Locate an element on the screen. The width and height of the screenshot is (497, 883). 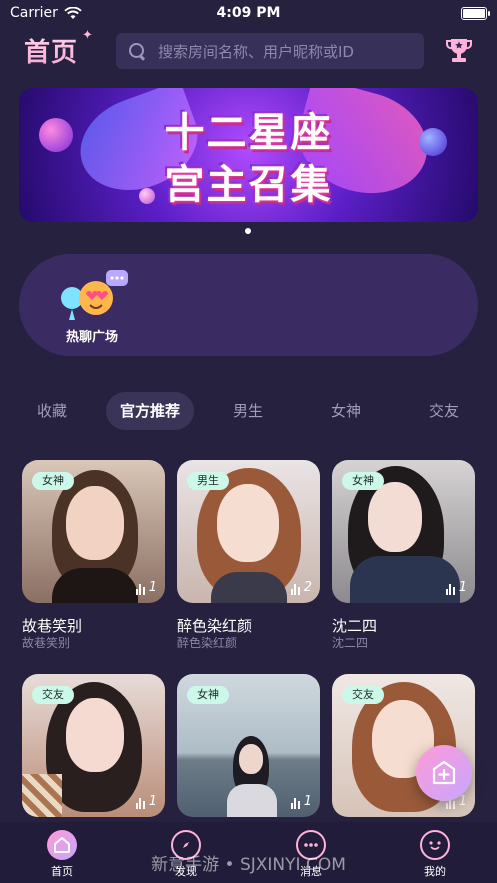
create-room-button is located at coordinates (444, 773).